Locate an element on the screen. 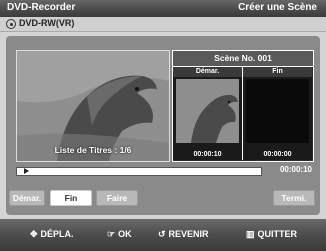 This screenshot has height=251, width=326. disc-bar: DVD-RW(VR) is located at coordinates (163, 24).